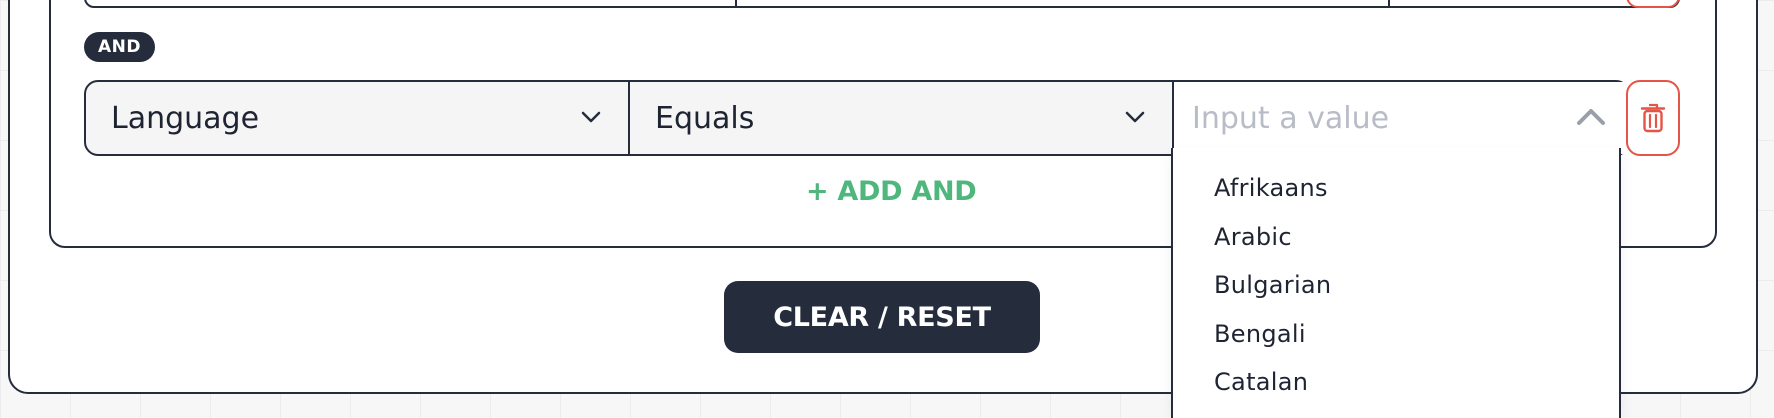  I want to click on dropdown-option: Bulgarian, so click(1396, 285).